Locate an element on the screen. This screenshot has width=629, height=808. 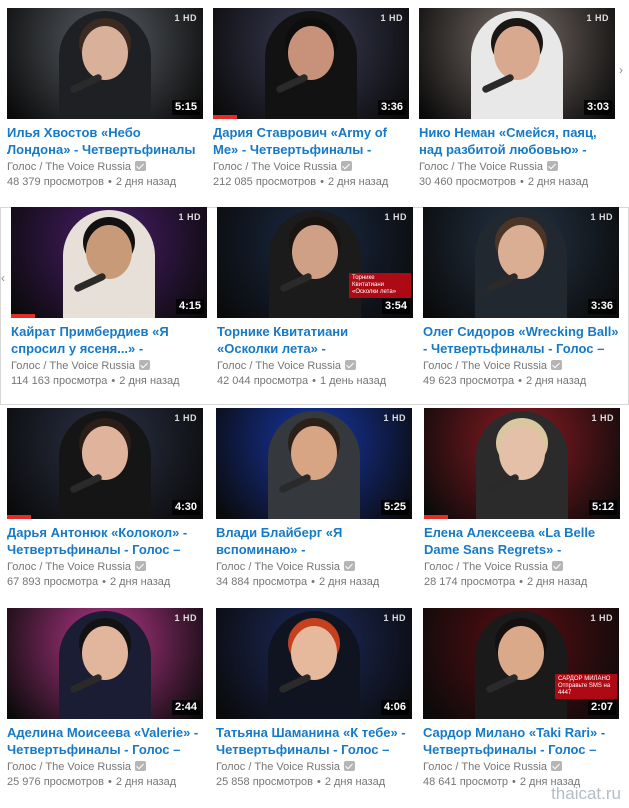
video-thumbnail: 1 HD 4:06 is located at coordinates (314, 663).